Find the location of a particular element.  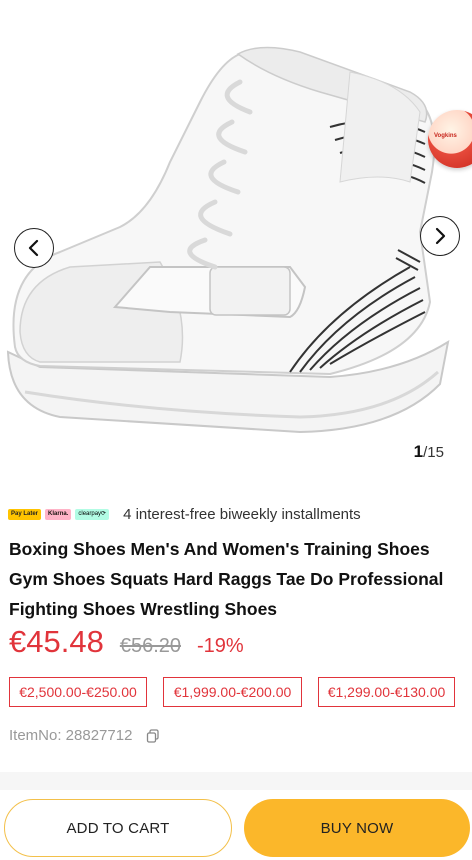

image-counter-total: /15 is located at coordinates (433, 452).